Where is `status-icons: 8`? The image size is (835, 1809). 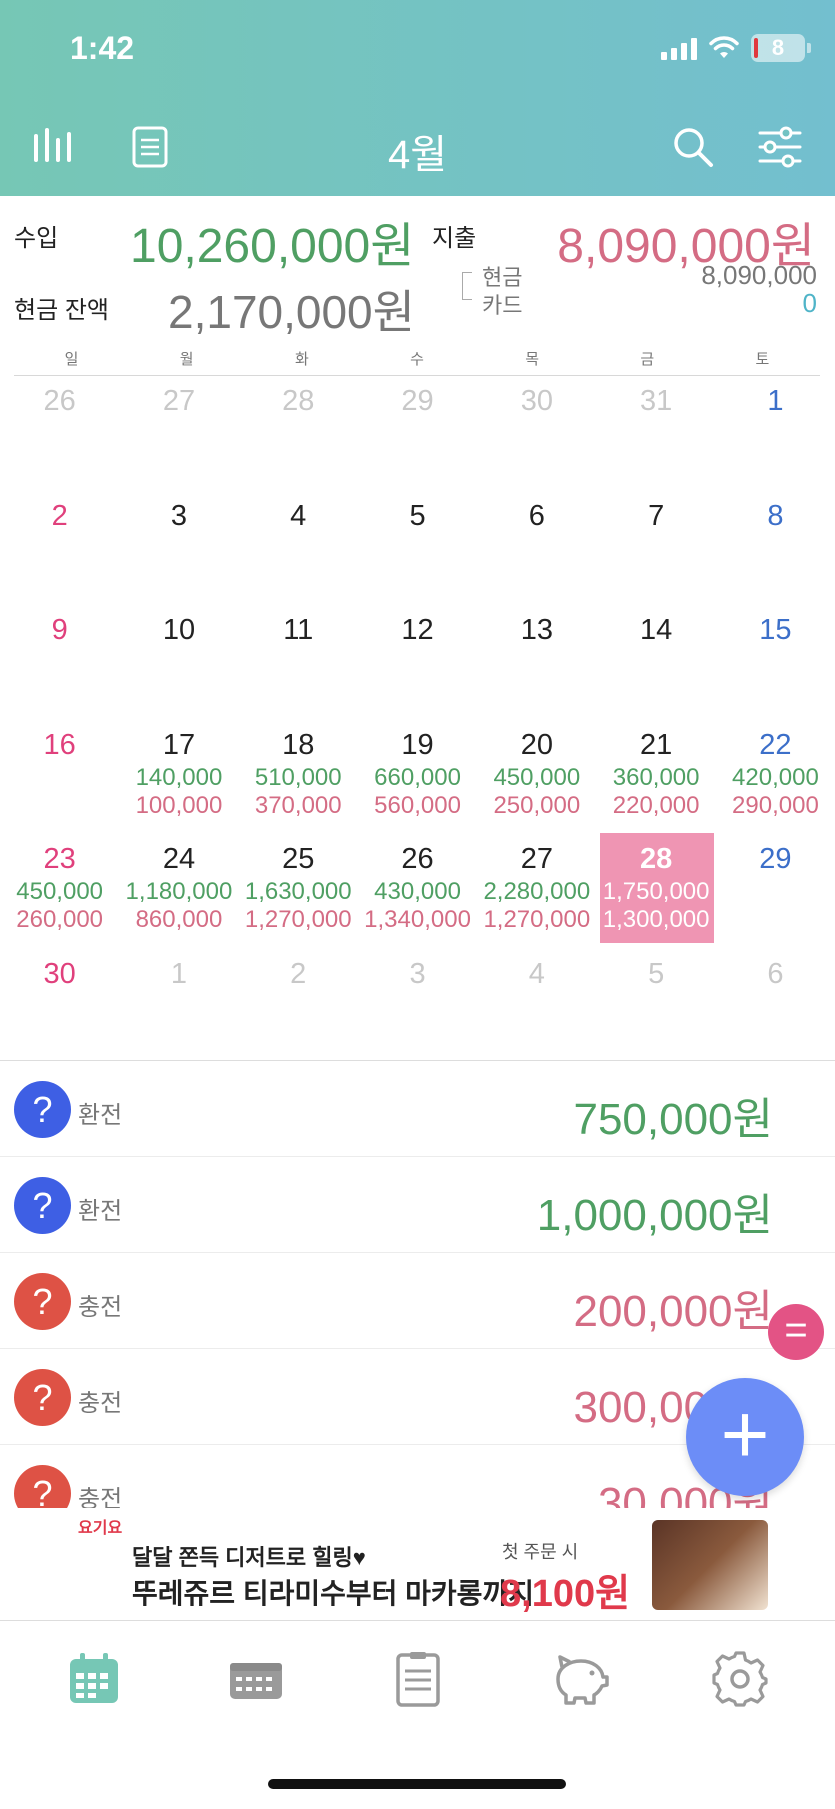 status-icons: 8 is located at coordinates (736, 48).